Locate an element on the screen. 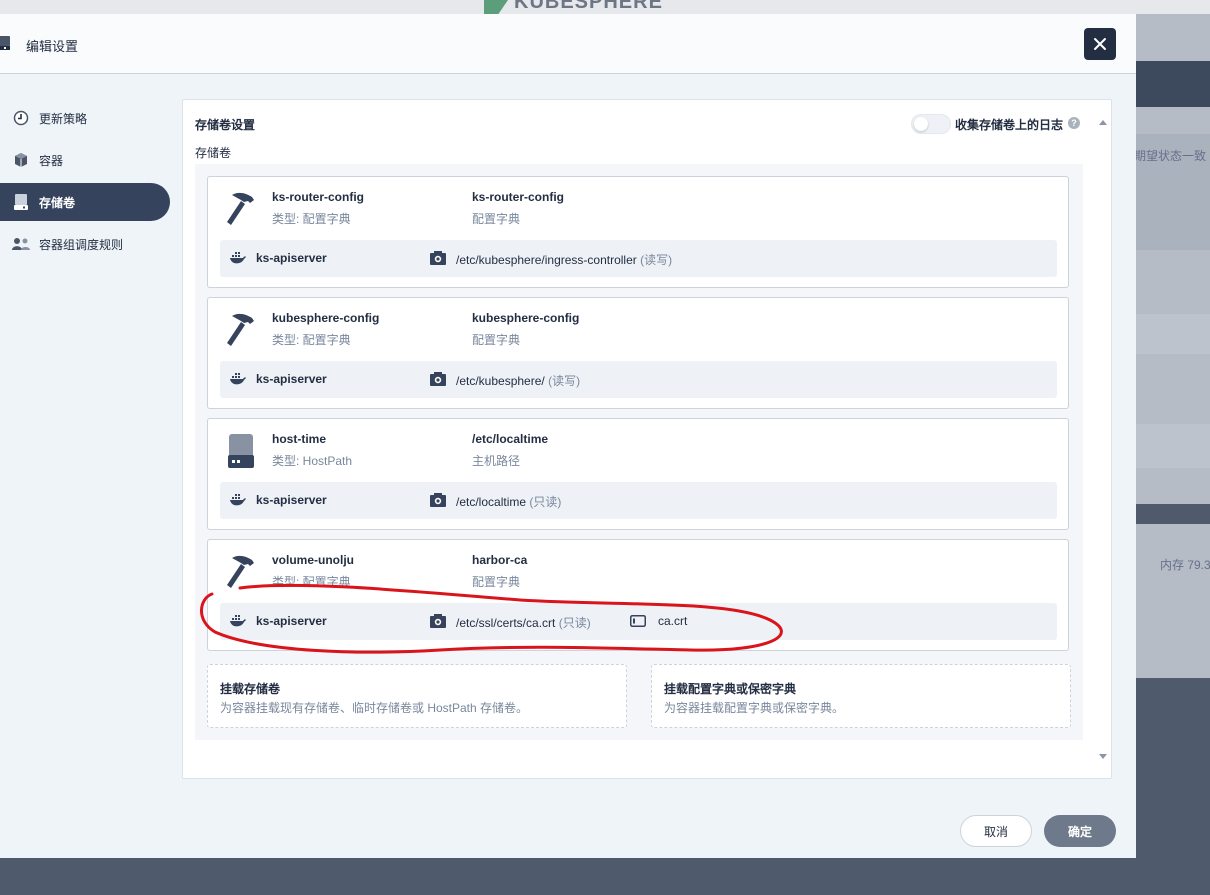 The image size is (1210, 895). scroll-up-icon is located at coordinates (1103, 122).